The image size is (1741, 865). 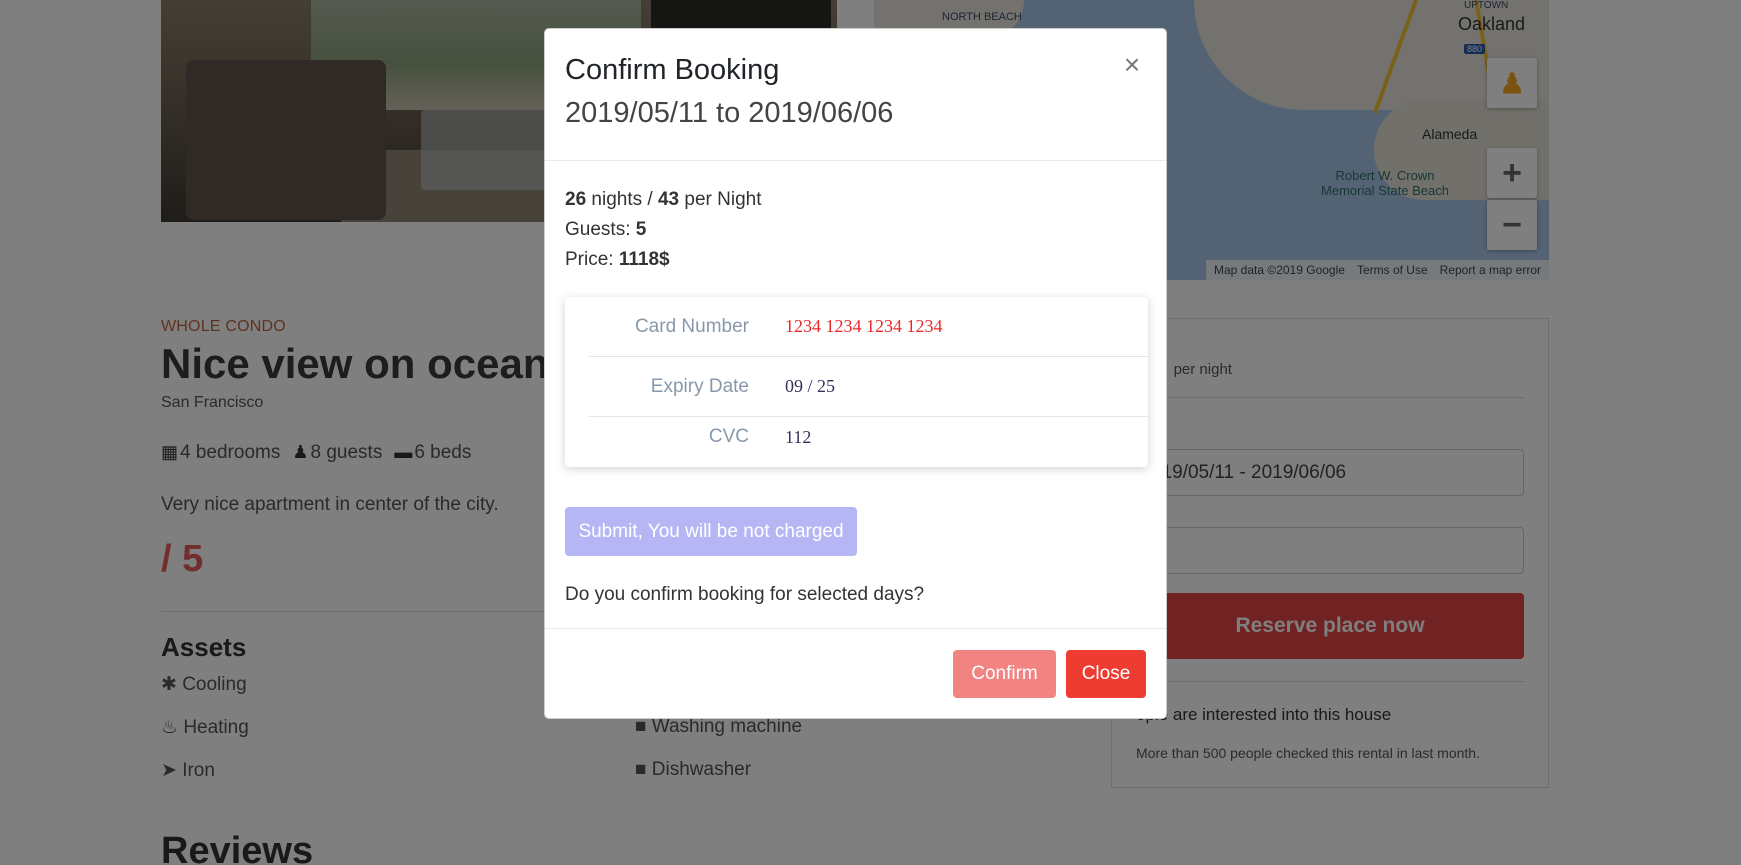 I want to click on expiry-date-label: Expiry Date, so click(x=699, y=386).